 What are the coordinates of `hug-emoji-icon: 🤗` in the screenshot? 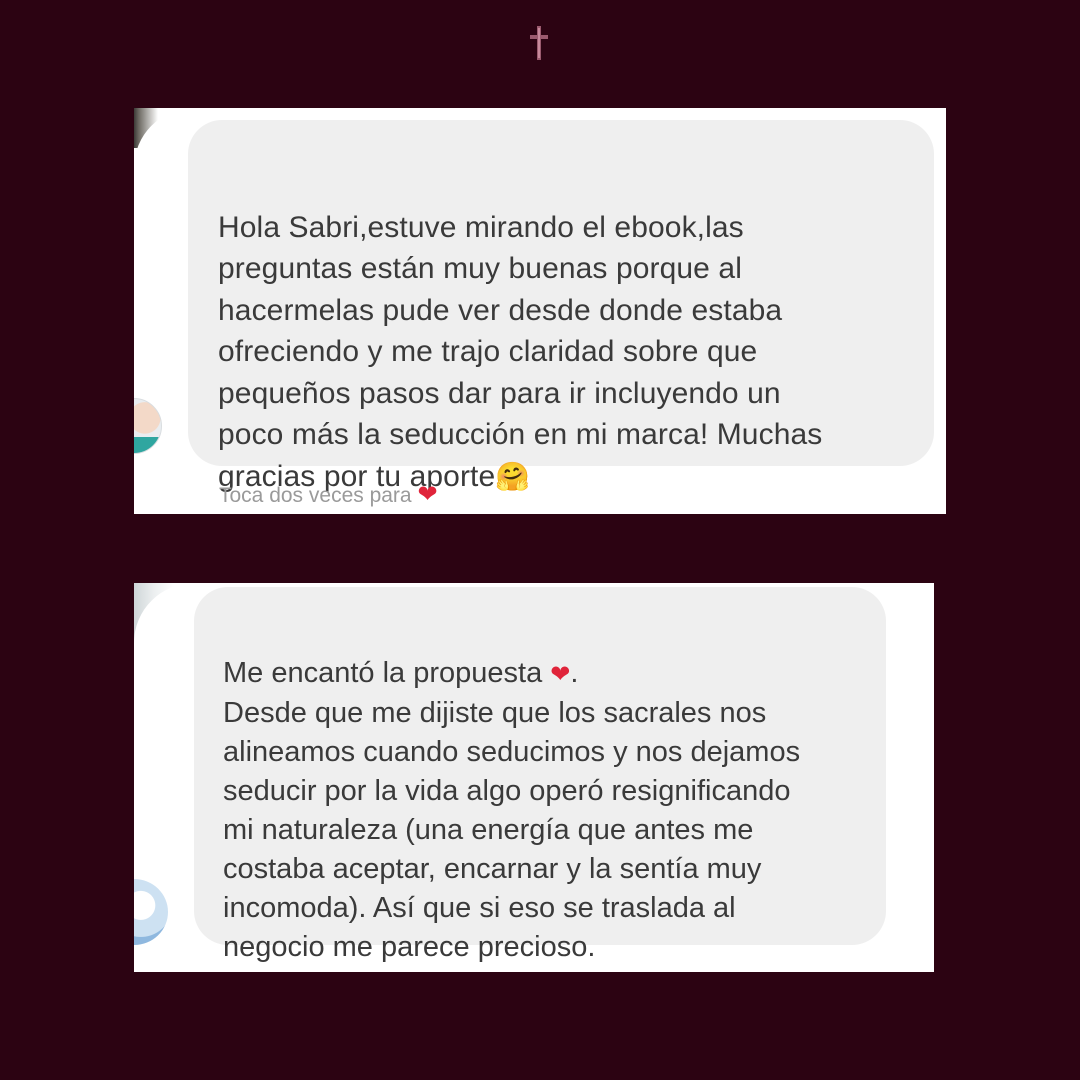 It's located at (513, 476).